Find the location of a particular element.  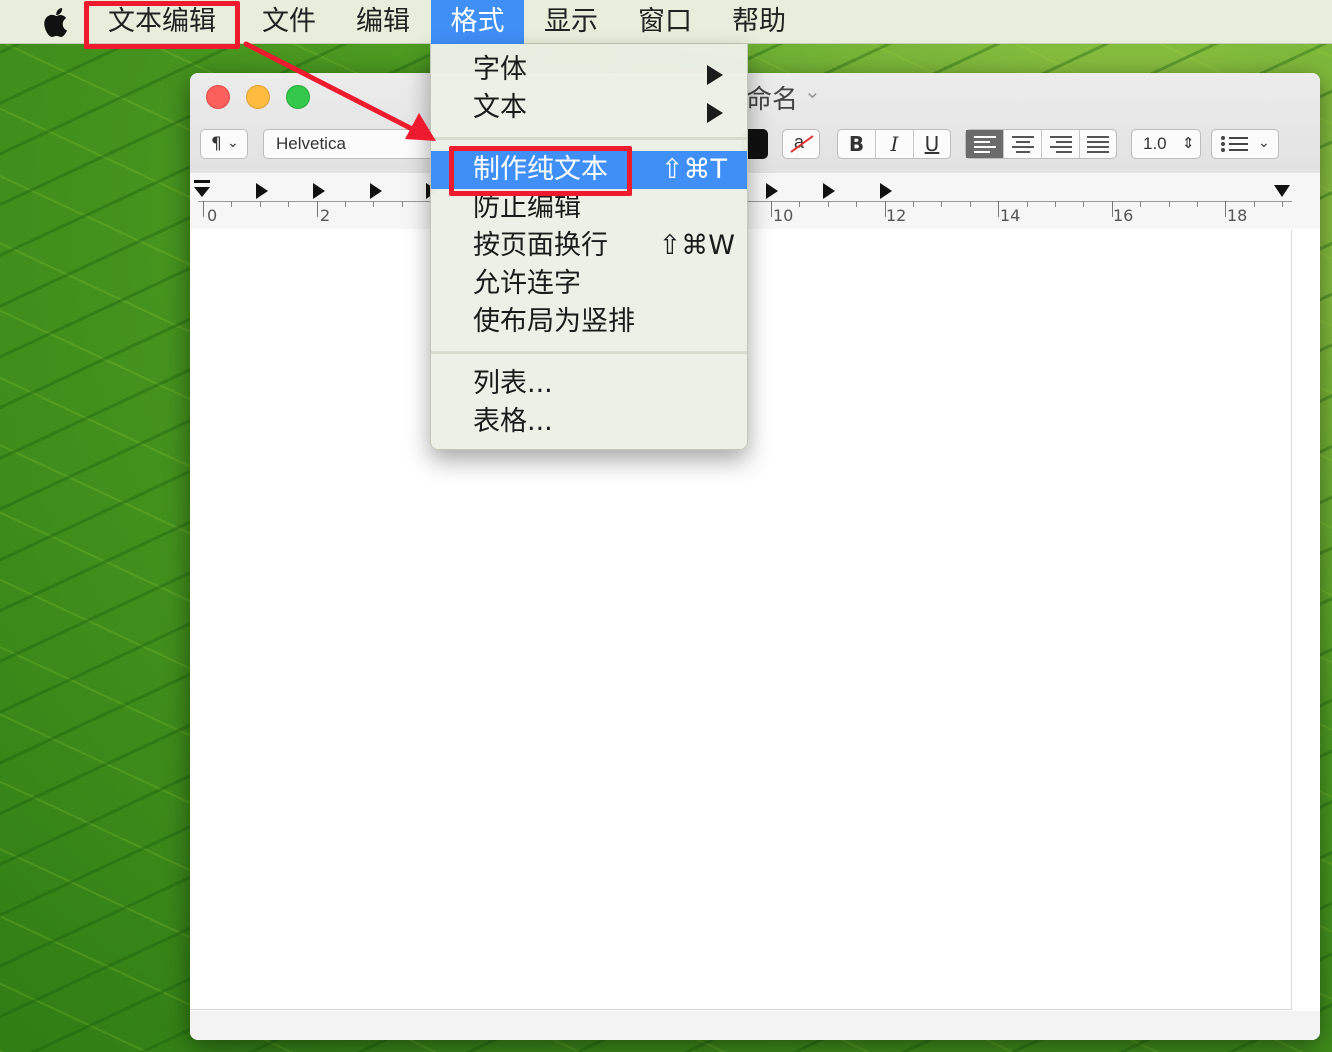

list-bullets-popup: ⌄ is located at coordinates (1245, 144).